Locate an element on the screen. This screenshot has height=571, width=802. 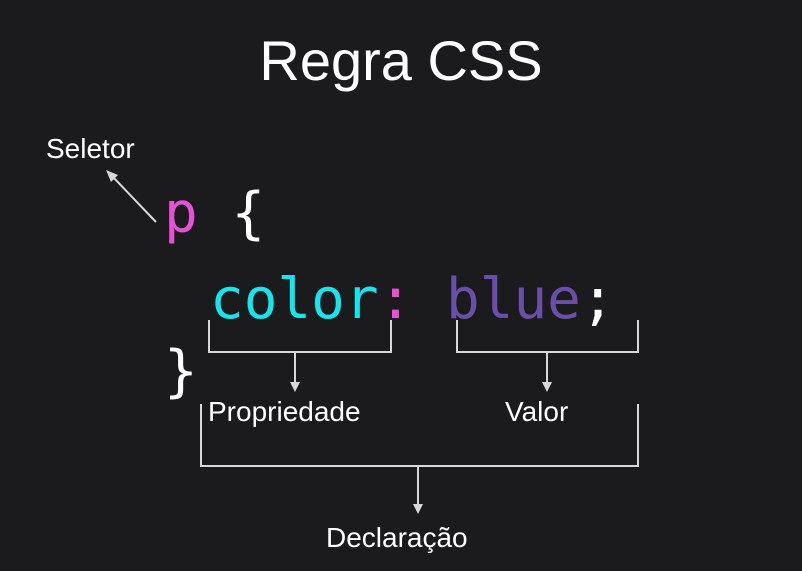
declaration-arrow-head is located at coordinates (418, 509).